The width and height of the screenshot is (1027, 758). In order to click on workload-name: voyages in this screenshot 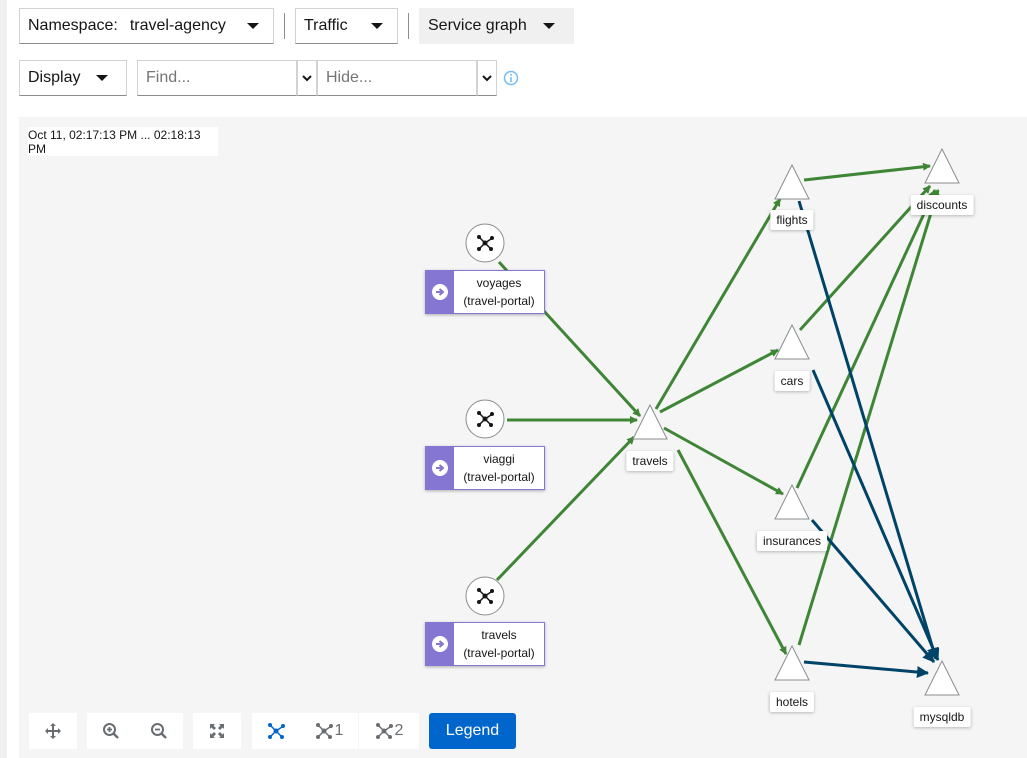, I will do `click(499, 283)`.